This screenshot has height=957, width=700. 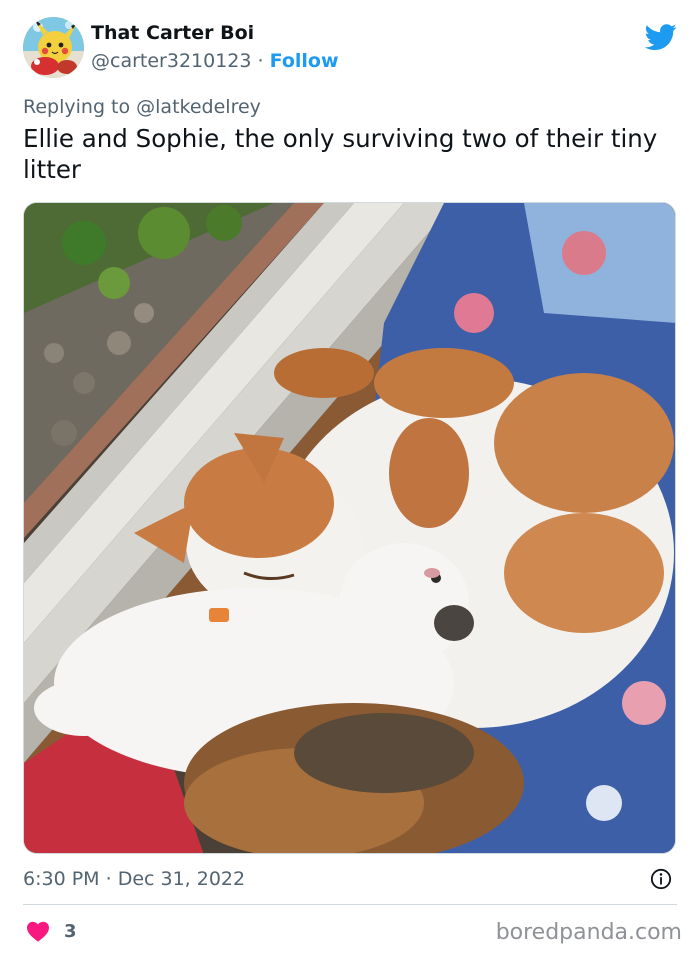 I want to click on like-count: 3, so click(x=70, y=931).